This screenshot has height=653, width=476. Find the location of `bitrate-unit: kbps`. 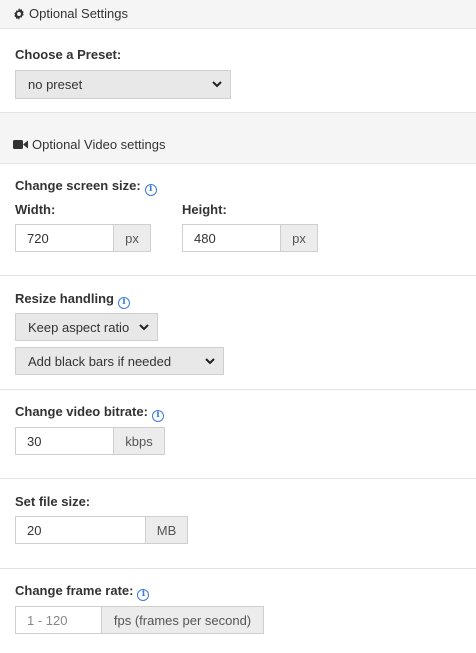

bitrate-unit: kbps is located at coordinates (139, 441).